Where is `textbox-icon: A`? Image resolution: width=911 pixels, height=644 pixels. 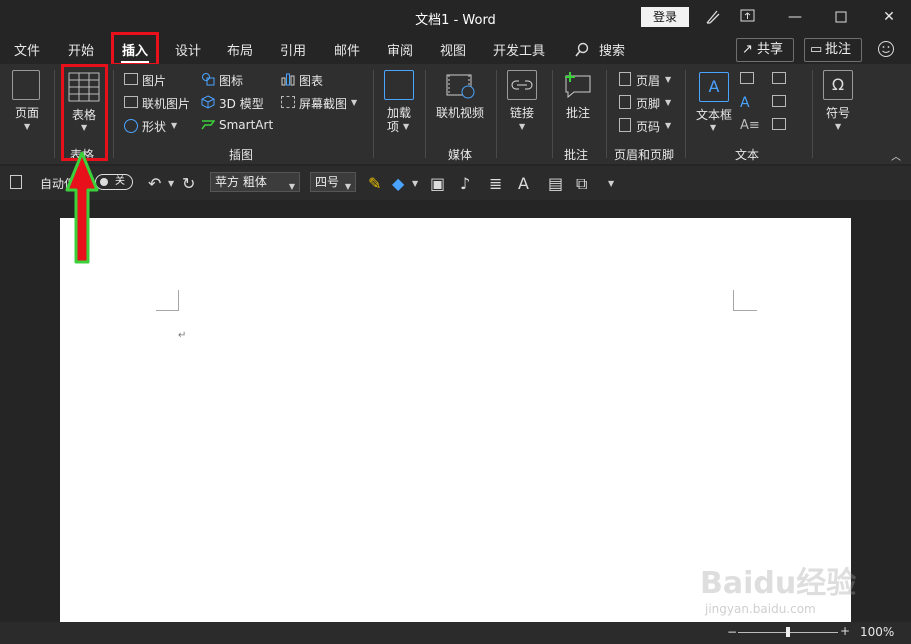 textbox-icon: A is located at coordinates (714, 87).